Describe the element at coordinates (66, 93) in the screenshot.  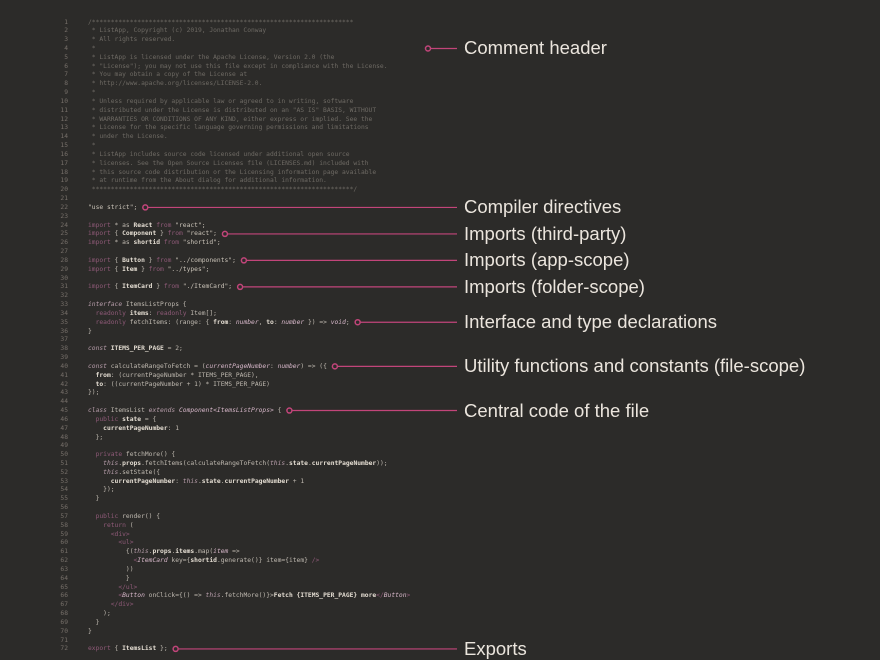
I see `line-number: 9` at that location.